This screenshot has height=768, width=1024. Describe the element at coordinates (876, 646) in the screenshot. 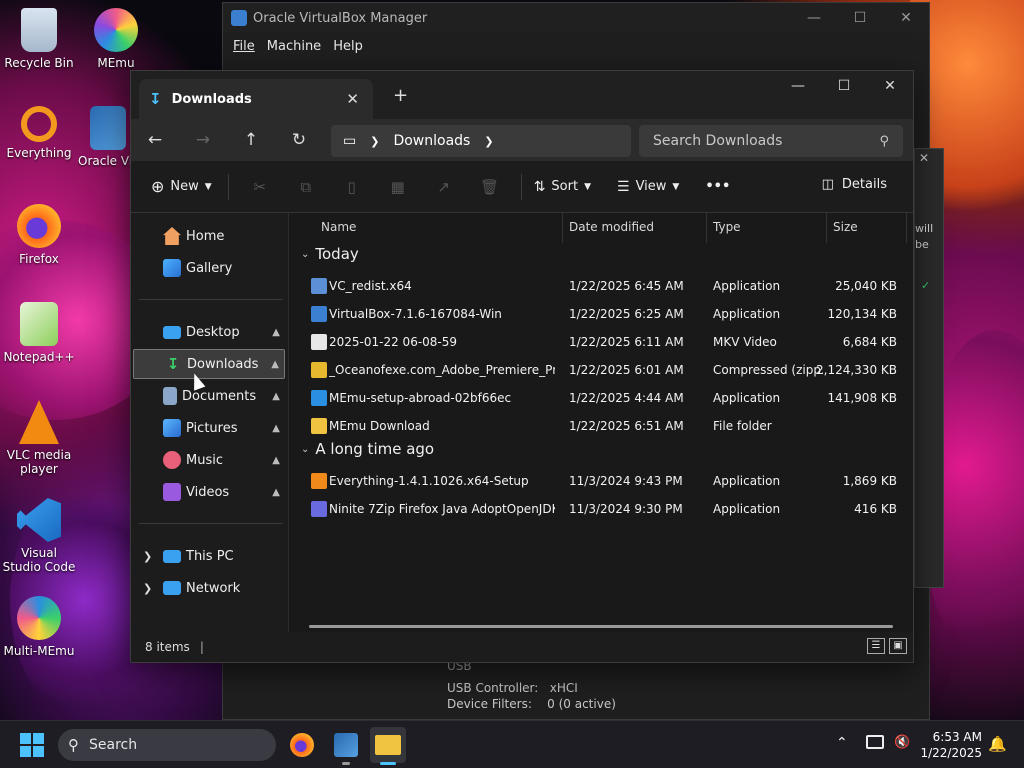

I see `details-view-icon: ☰` at that location.